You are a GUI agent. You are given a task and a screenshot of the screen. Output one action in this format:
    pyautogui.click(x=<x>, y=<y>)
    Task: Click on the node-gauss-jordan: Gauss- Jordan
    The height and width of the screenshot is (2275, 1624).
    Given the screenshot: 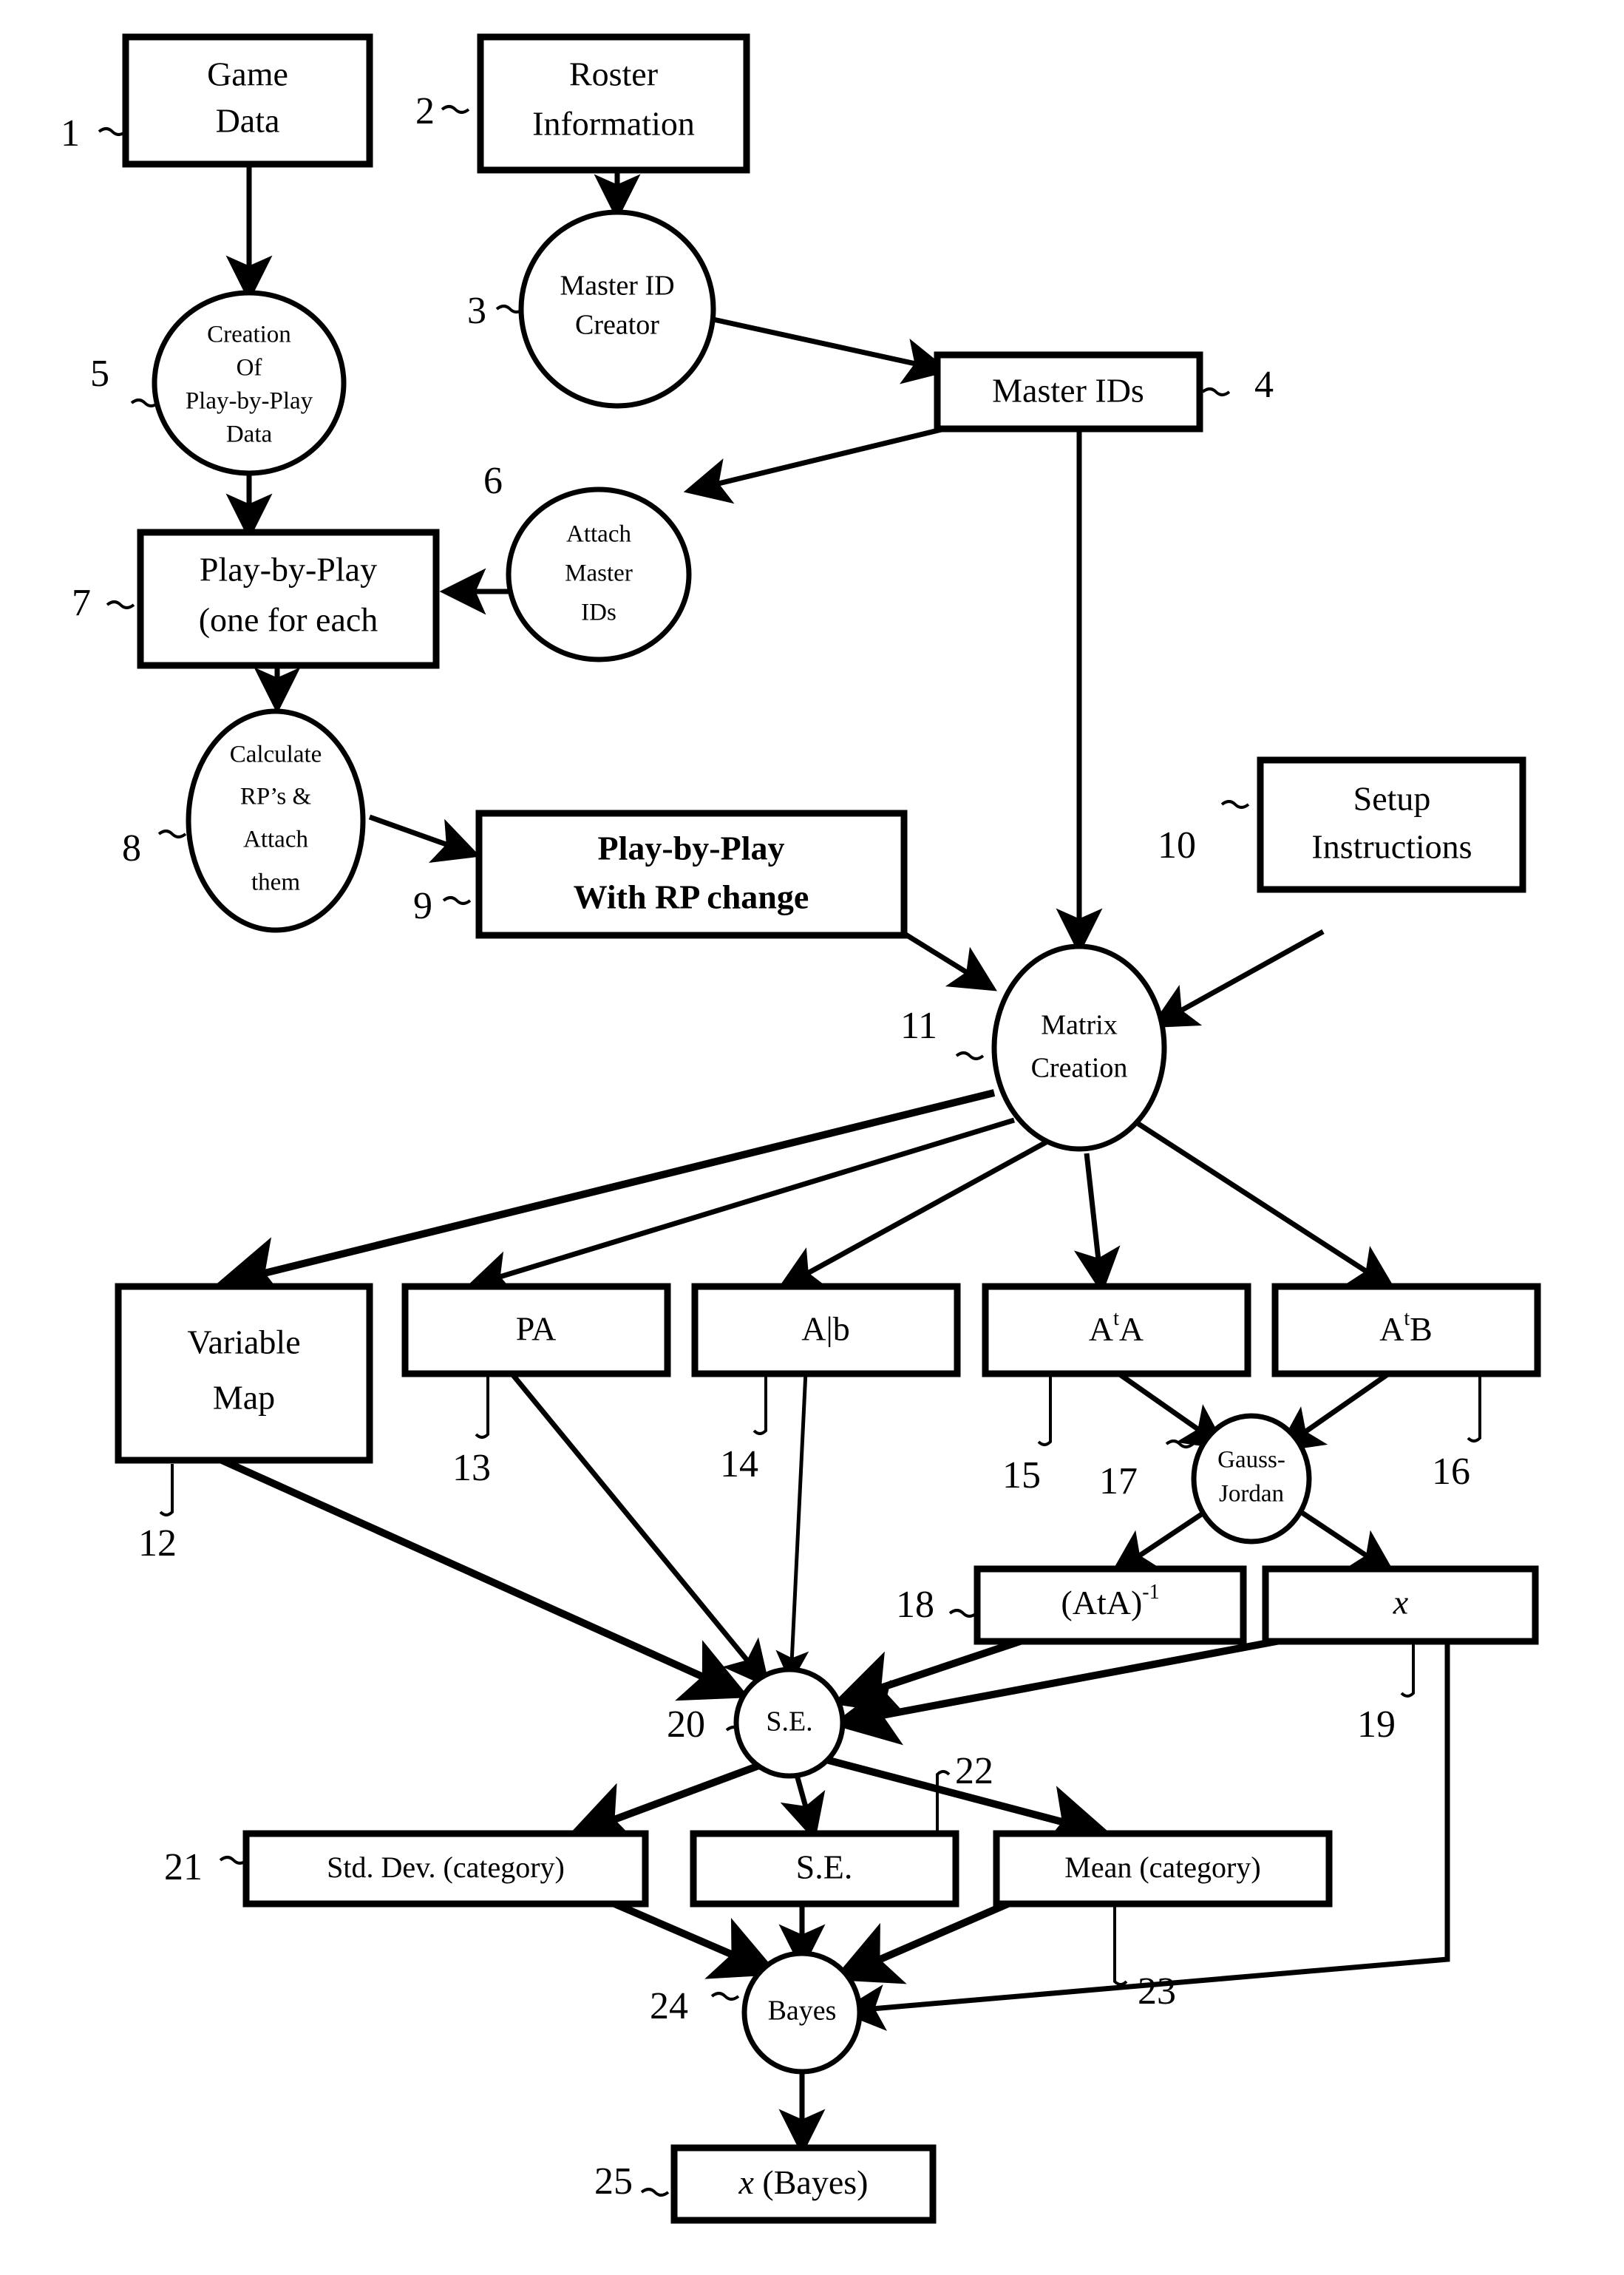 What is the action you would take?
    pyautogui.click(x=1251, y=1479)
    